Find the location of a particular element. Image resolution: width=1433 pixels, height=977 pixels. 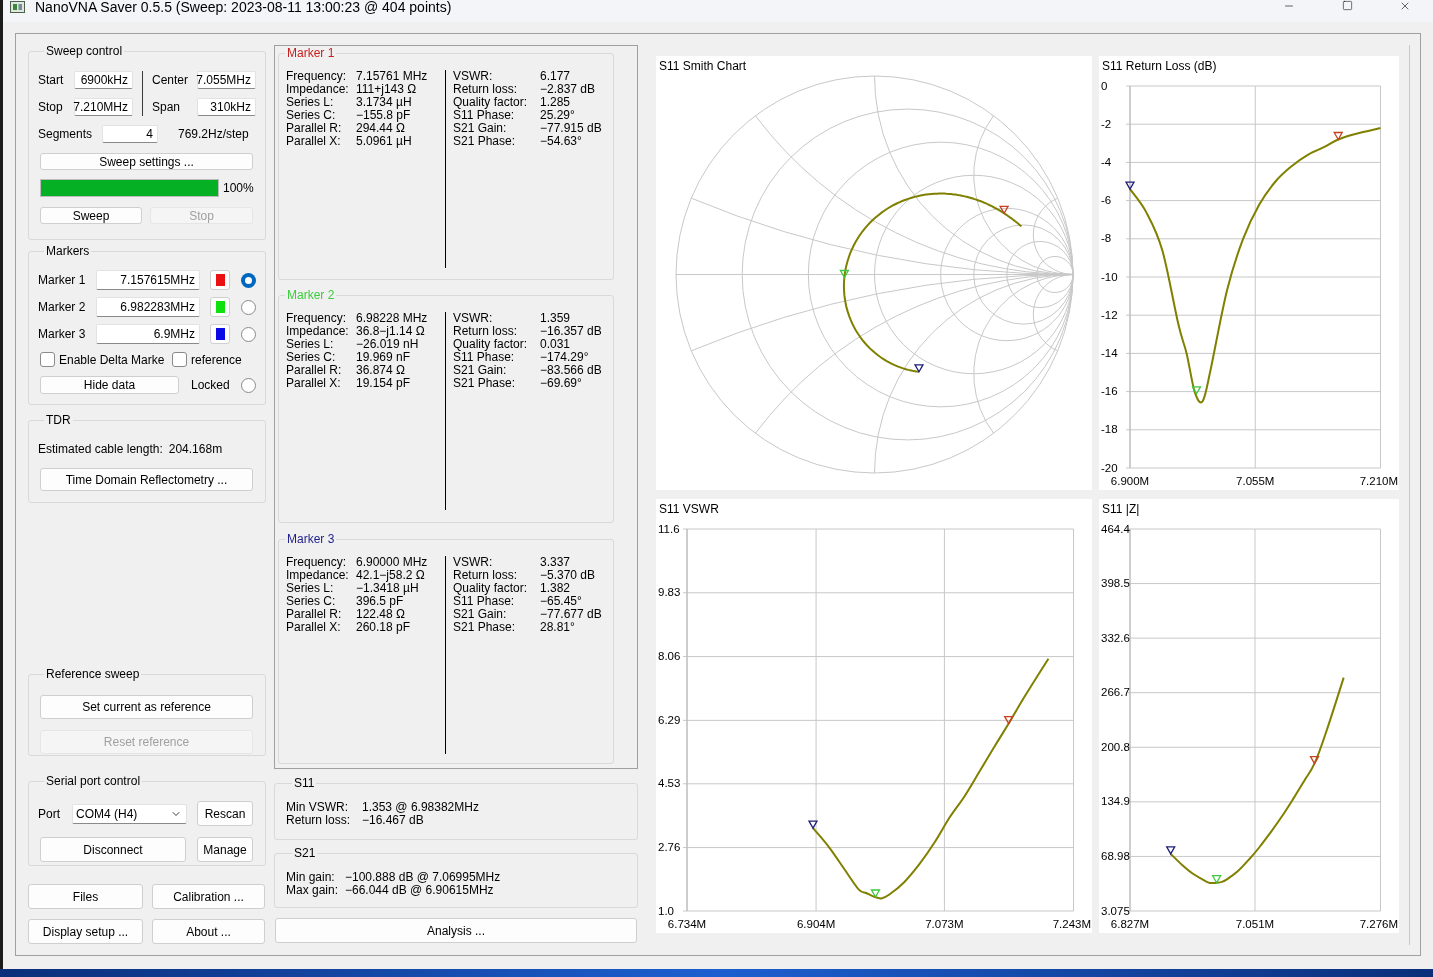

data-value: 19.154 pF is located at coordinates (384, 383).